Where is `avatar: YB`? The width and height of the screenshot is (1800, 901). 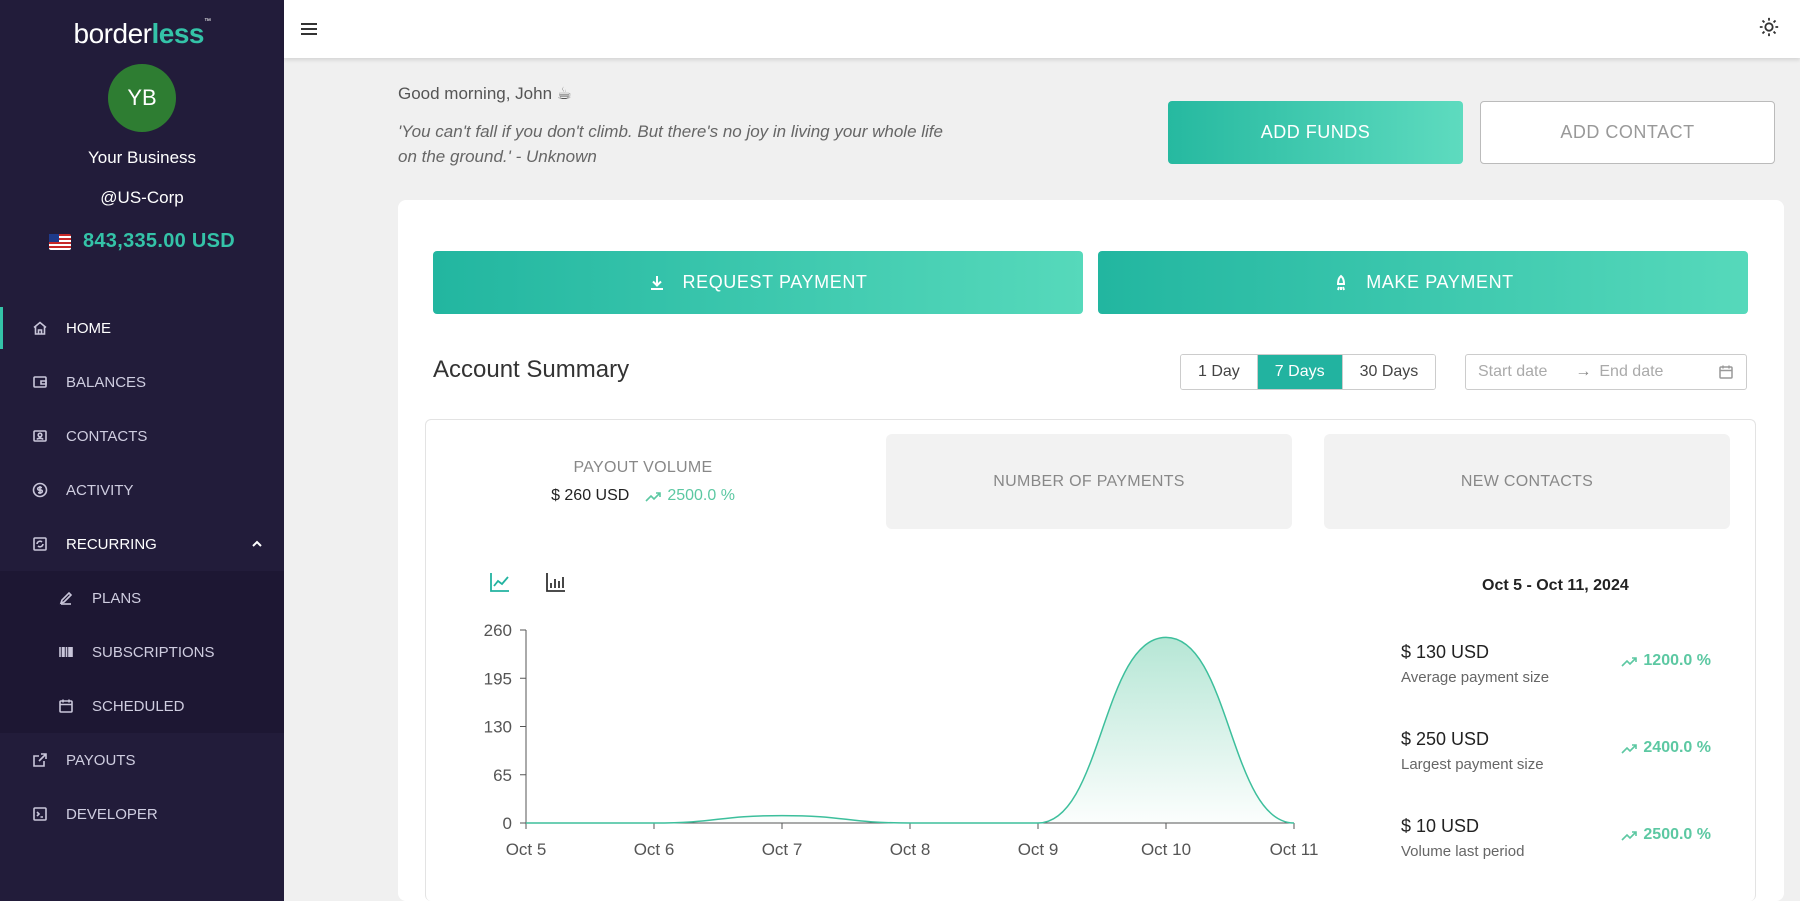
avatar: YB is located at coordinates (142, 98).